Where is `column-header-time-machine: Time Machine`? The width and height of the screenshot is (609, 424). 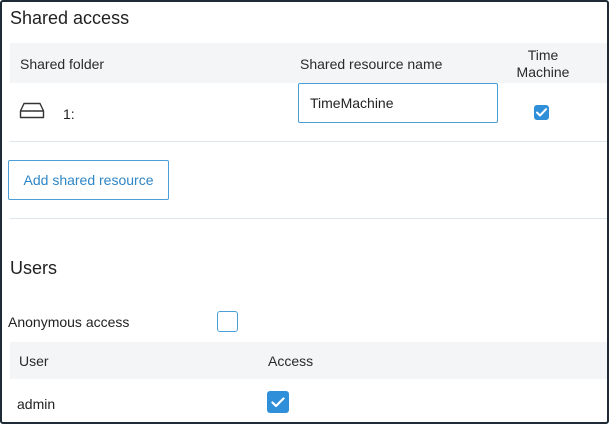 column-header-time-machine: Time Machine is located at coordinates (543, 64).